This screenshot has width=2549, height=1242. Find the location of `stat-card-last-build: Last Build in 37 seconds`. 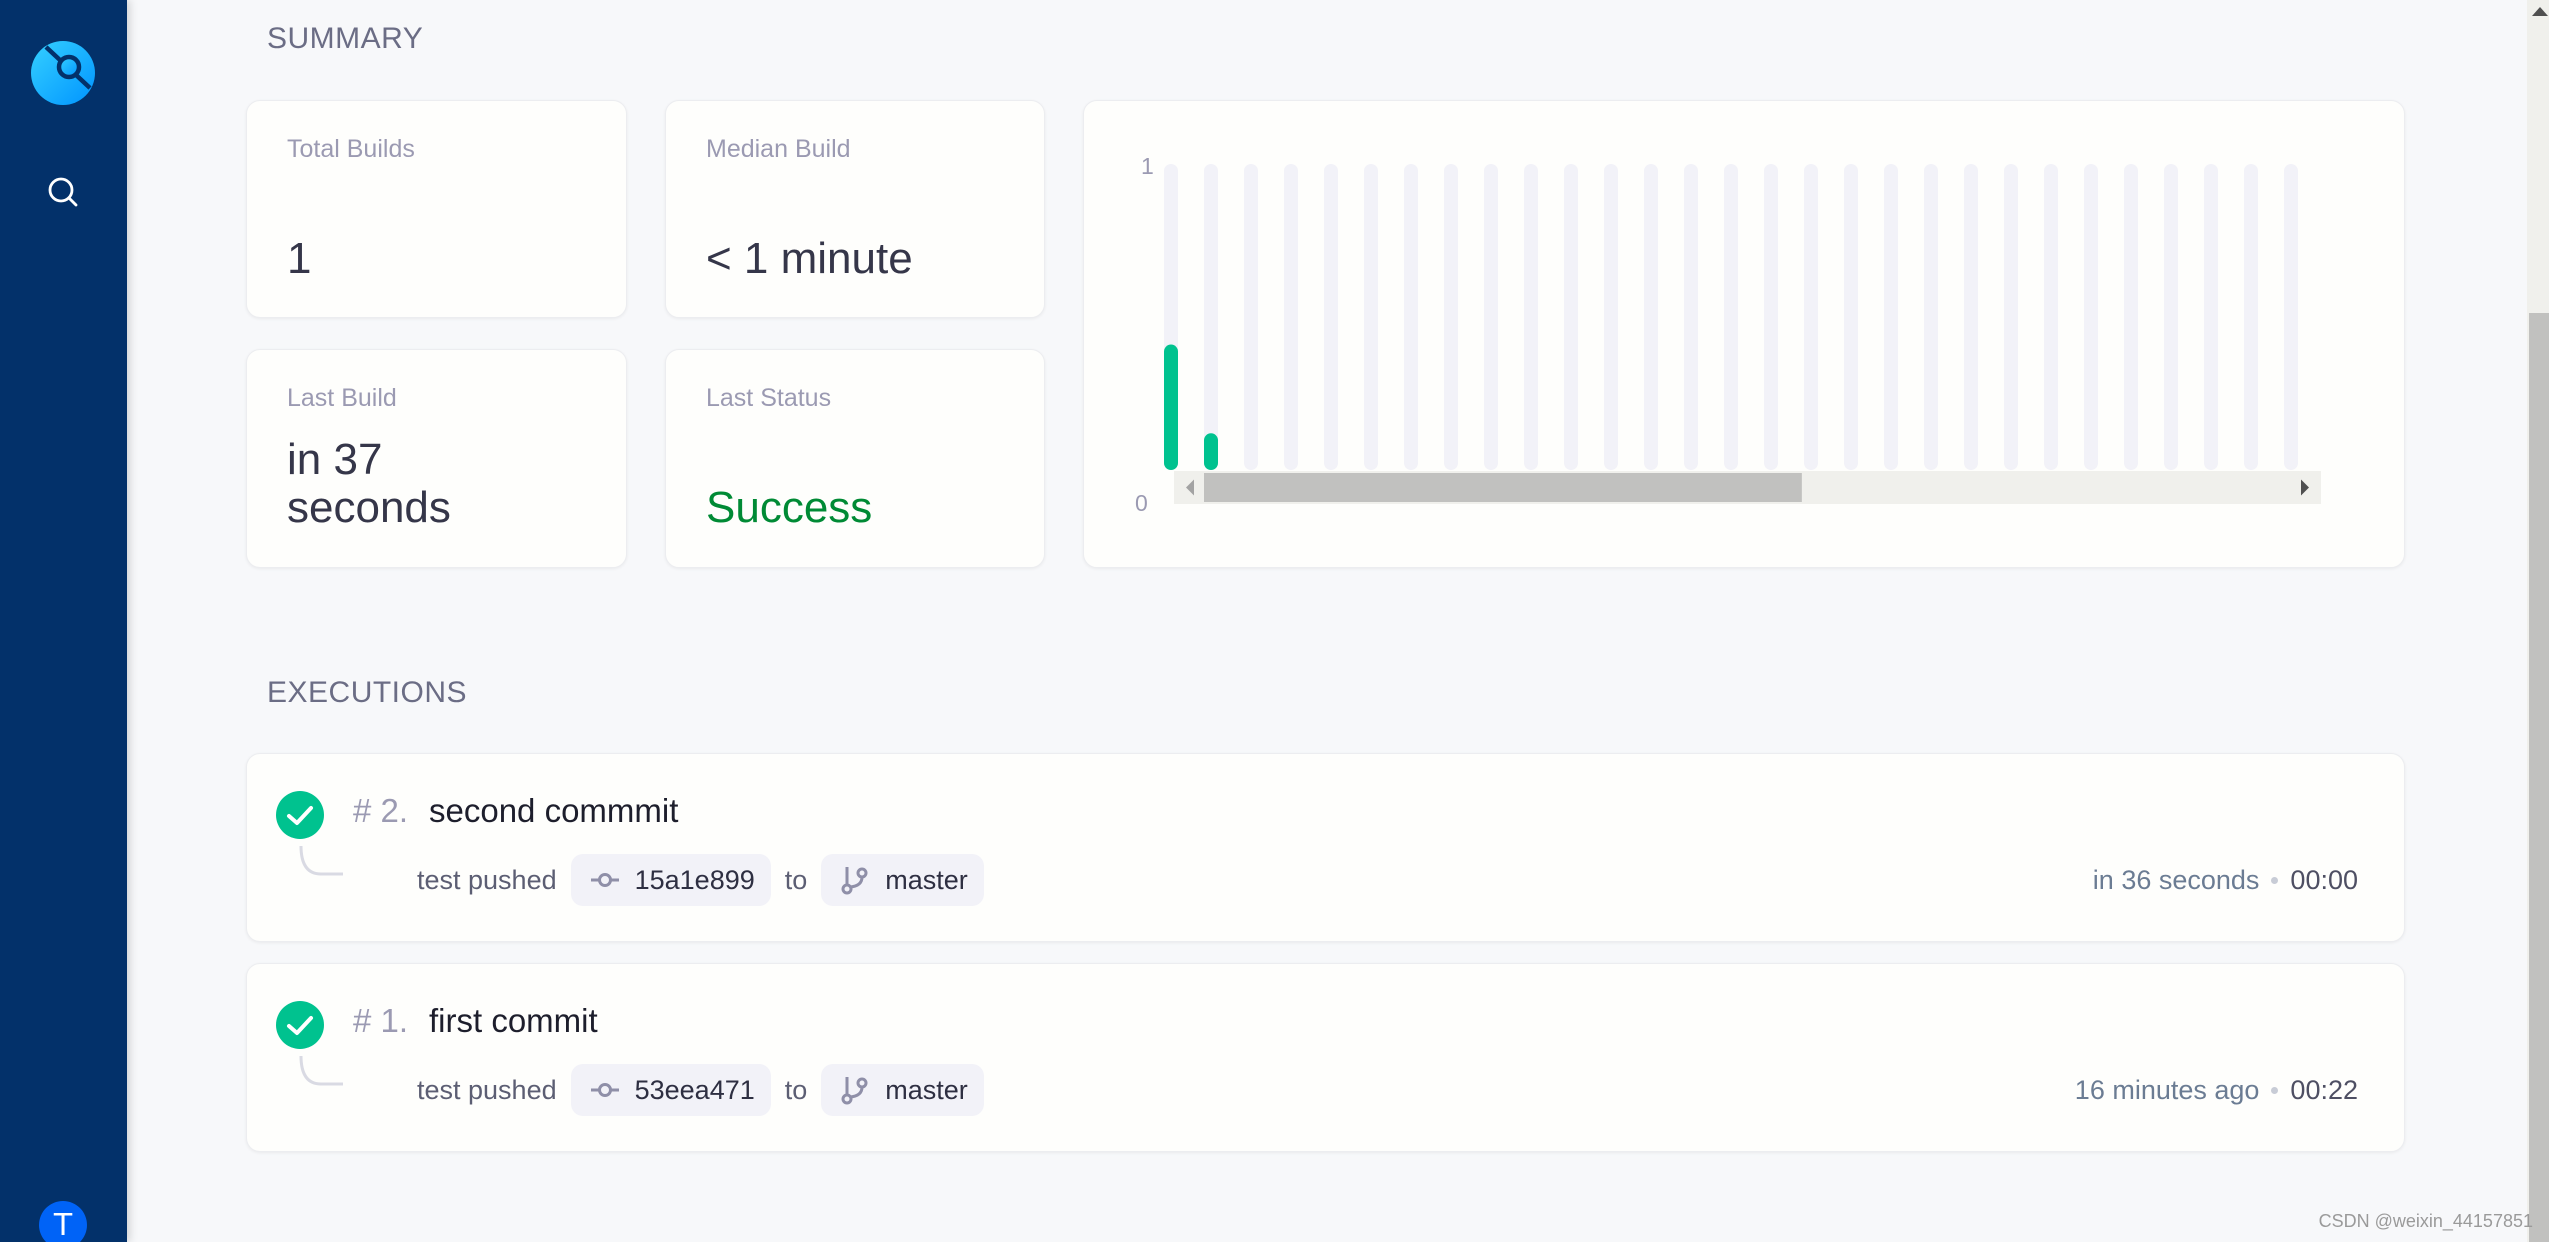

stat-card-last-build: Last Build in 37 seconds is located at coordinates (436, 458).